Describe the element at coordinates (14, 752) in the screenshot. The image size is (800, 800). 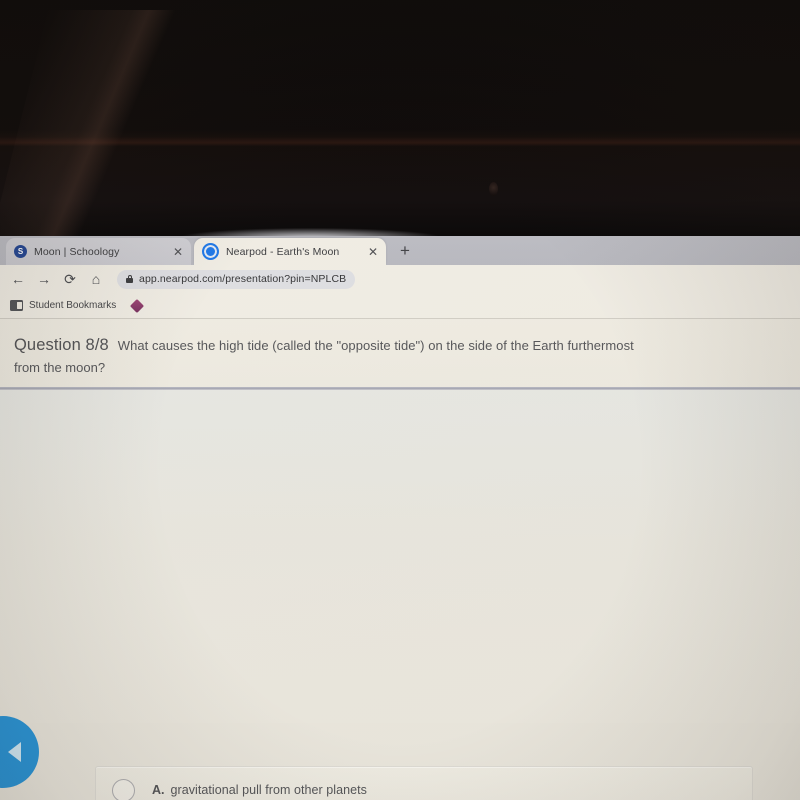
I see `chevron-left-icon` at that location.